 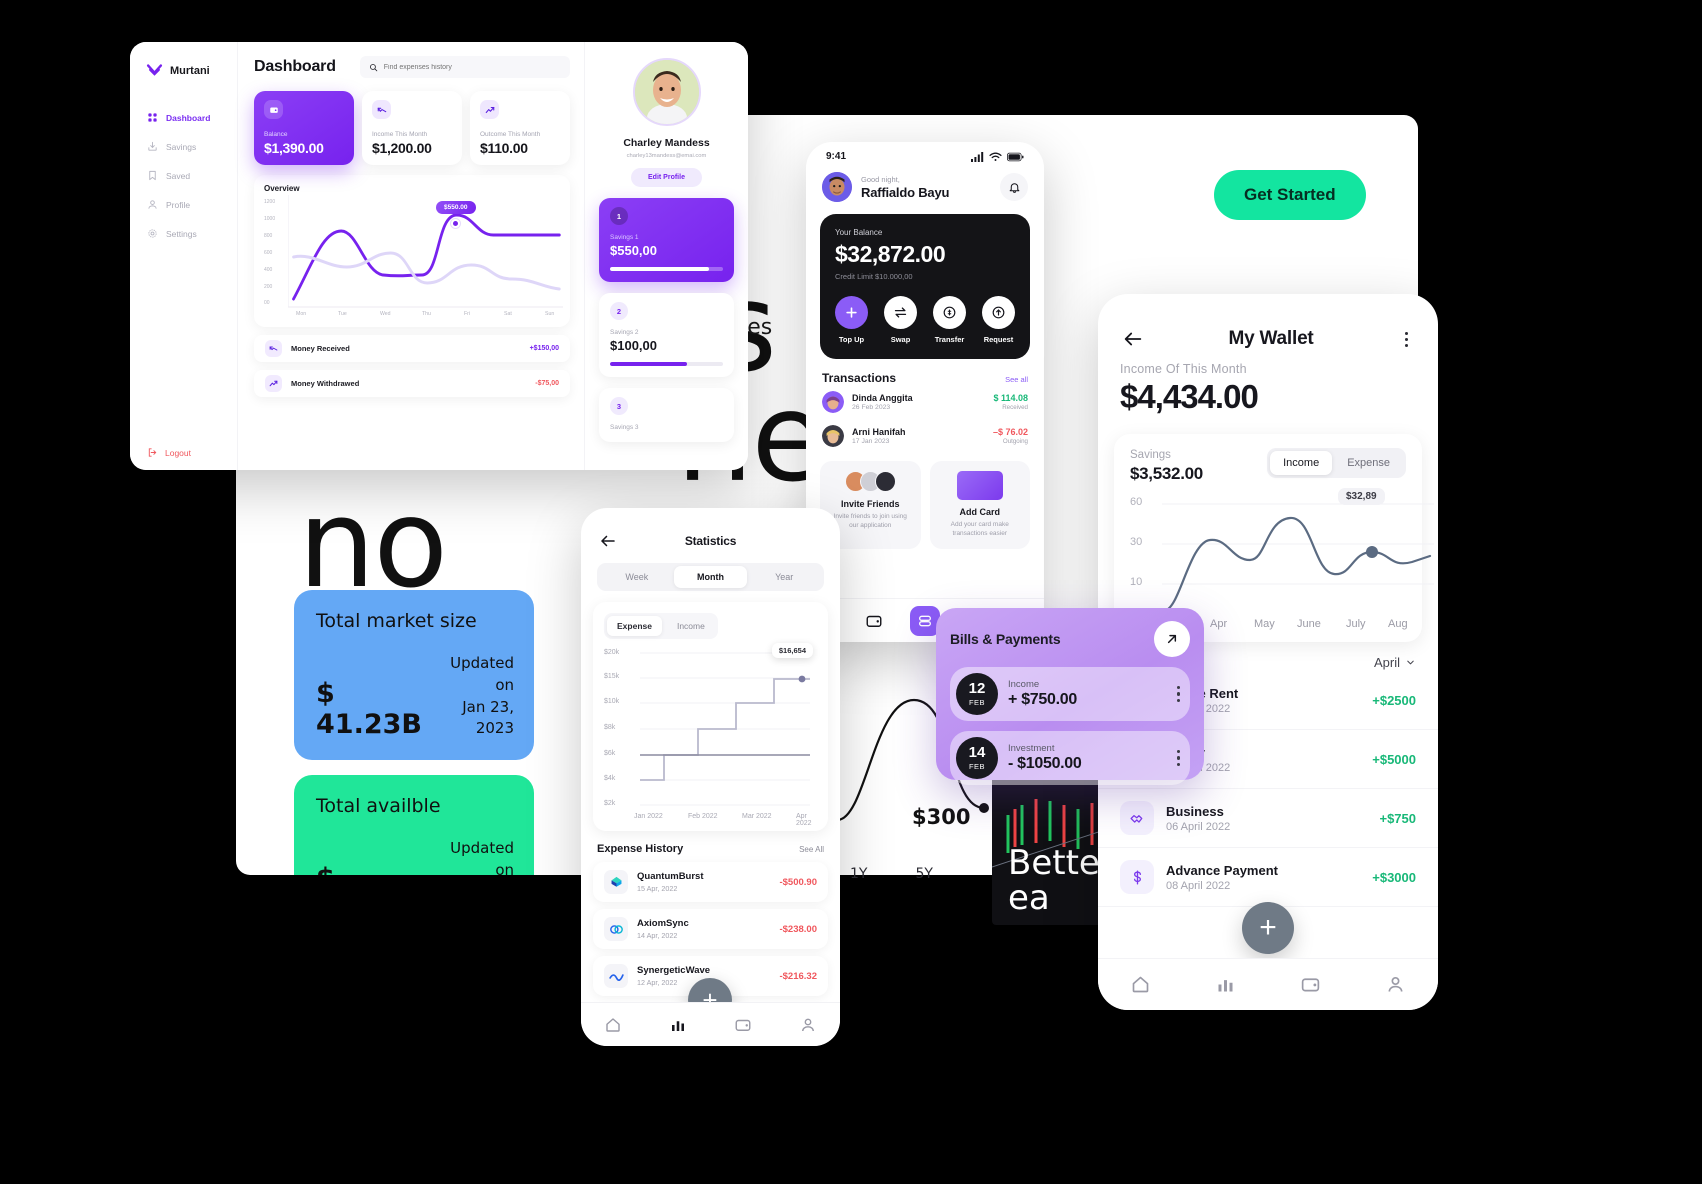 I want to click on income-expense-toggle: Income Expense, so click(x=1336, y=463).